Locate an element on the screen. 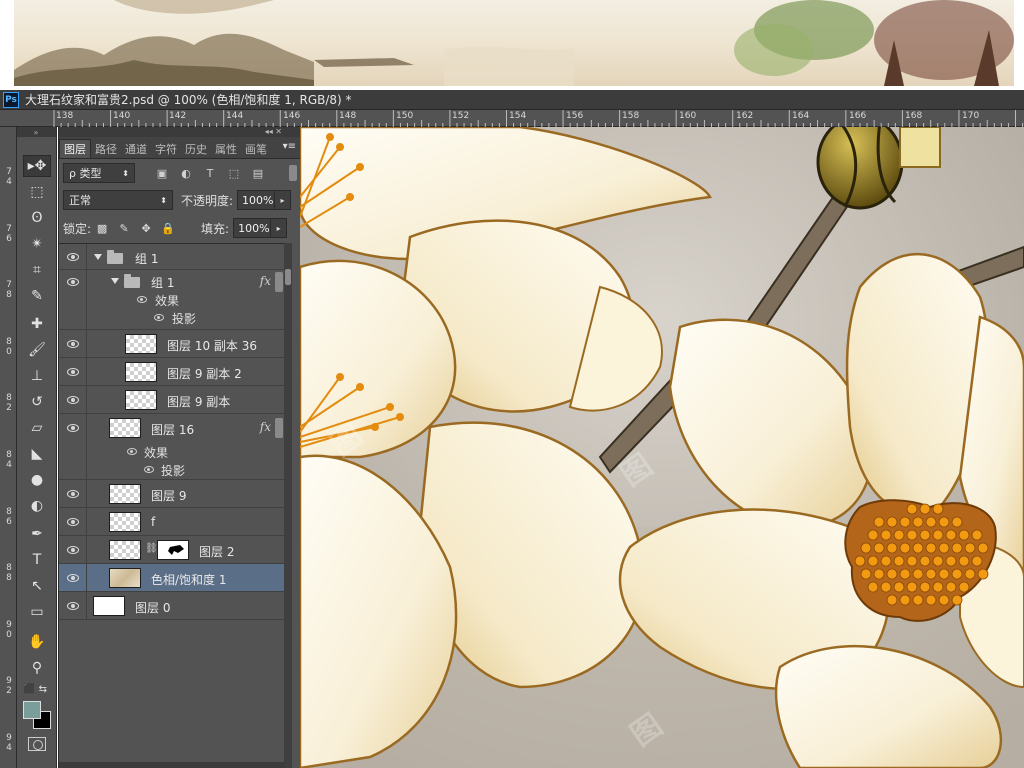 This screenshot has width=1024, height=768. ruler-label: 8 4 is located at coordinates (9, 460).